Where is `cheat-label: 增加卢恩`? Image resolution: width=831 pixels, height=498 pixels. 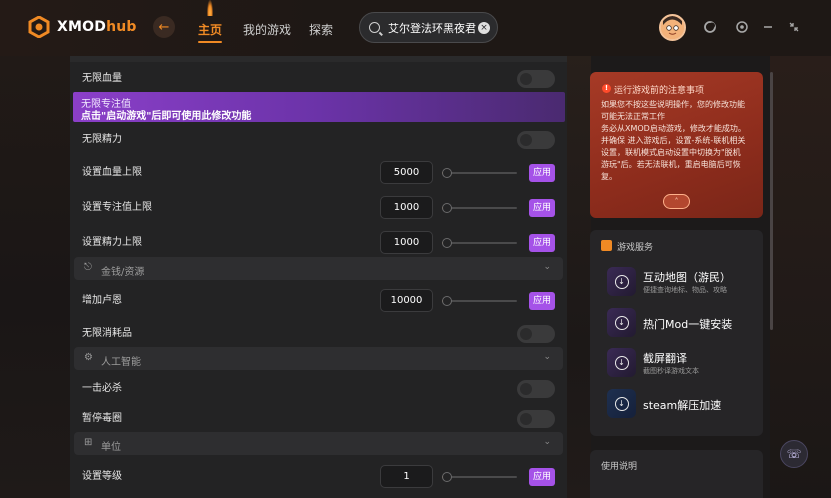 cheat-label: 增加卢恩 is located at coordinates (102, 300).